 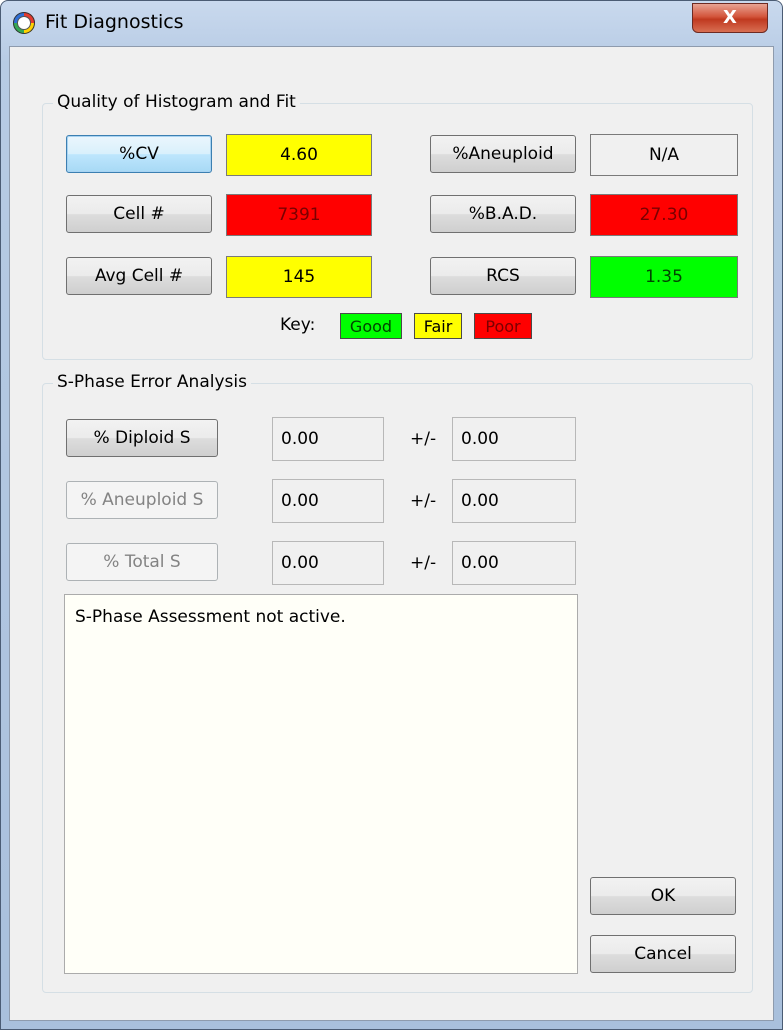 What do you see at coordinates (24, 23) in the screenshot?
I see `app-icon` at bounding box center [24, 23].